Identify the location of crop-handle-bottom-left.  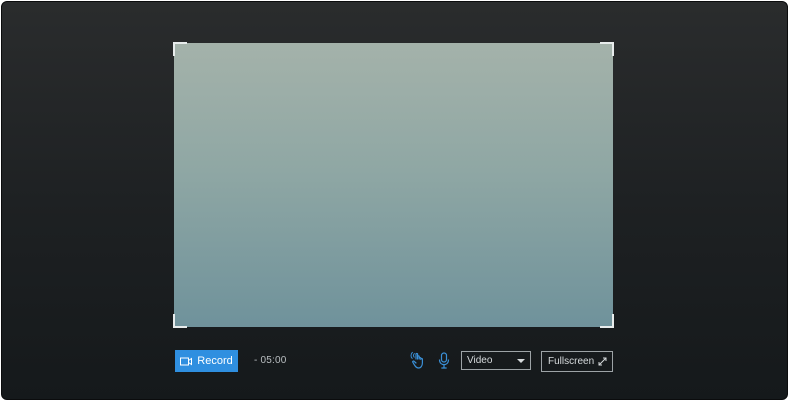
(180, 321).